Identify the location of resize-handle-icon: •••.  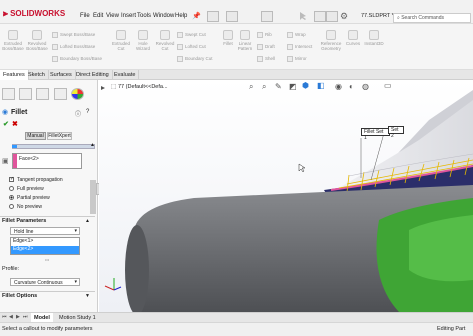
(47, 259).